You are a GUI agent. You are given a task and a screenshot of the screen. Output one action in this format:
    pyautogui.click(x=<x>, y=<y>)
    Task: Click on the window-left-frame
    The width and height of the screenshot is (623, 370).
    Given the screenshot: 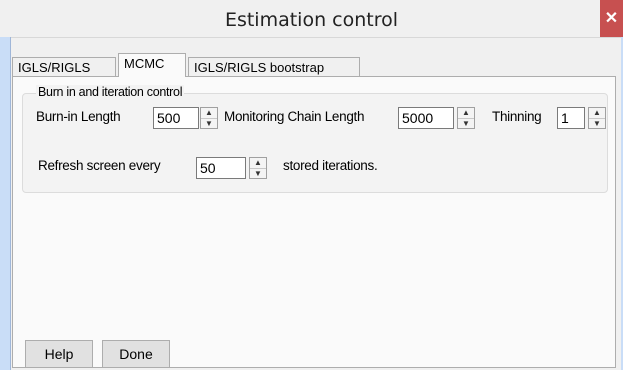 What is the action you would take?
    pyautogui.click(x=5, y=203)
    